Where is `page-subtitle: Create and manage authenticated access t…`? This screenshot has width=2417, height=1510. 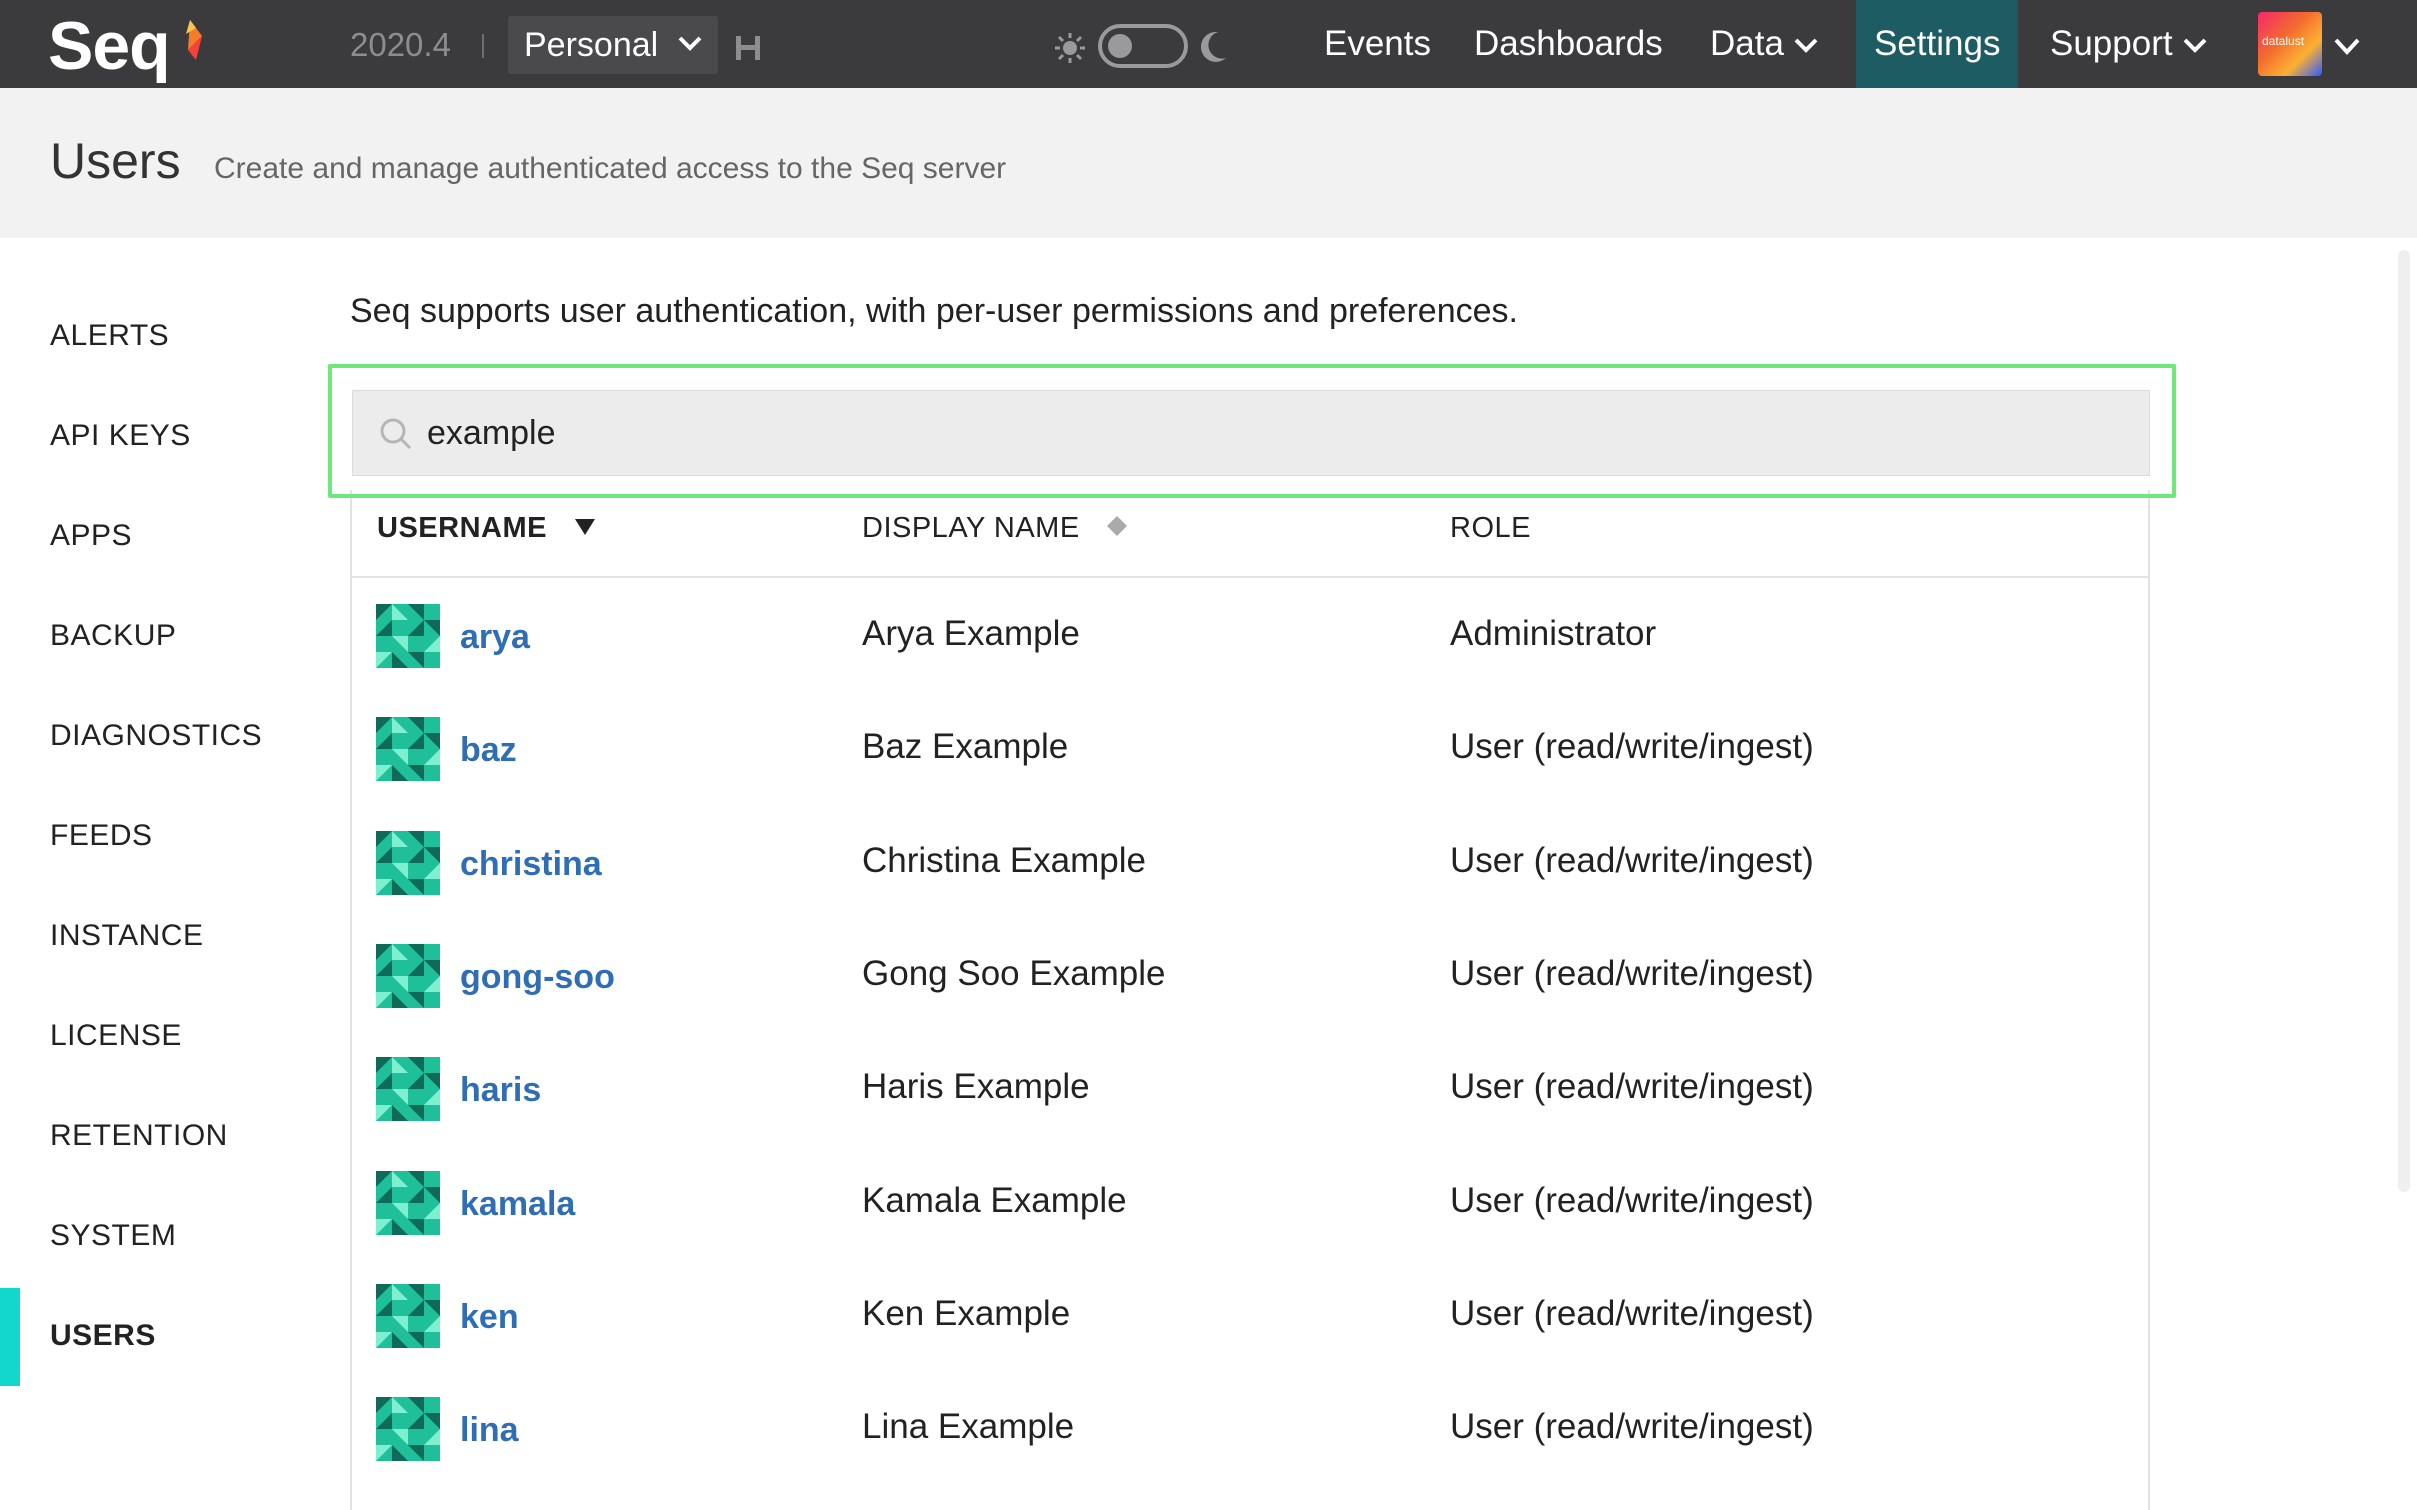 page-subtitle: Create and manage authenticated access t… is located at coordinates (610, 168).